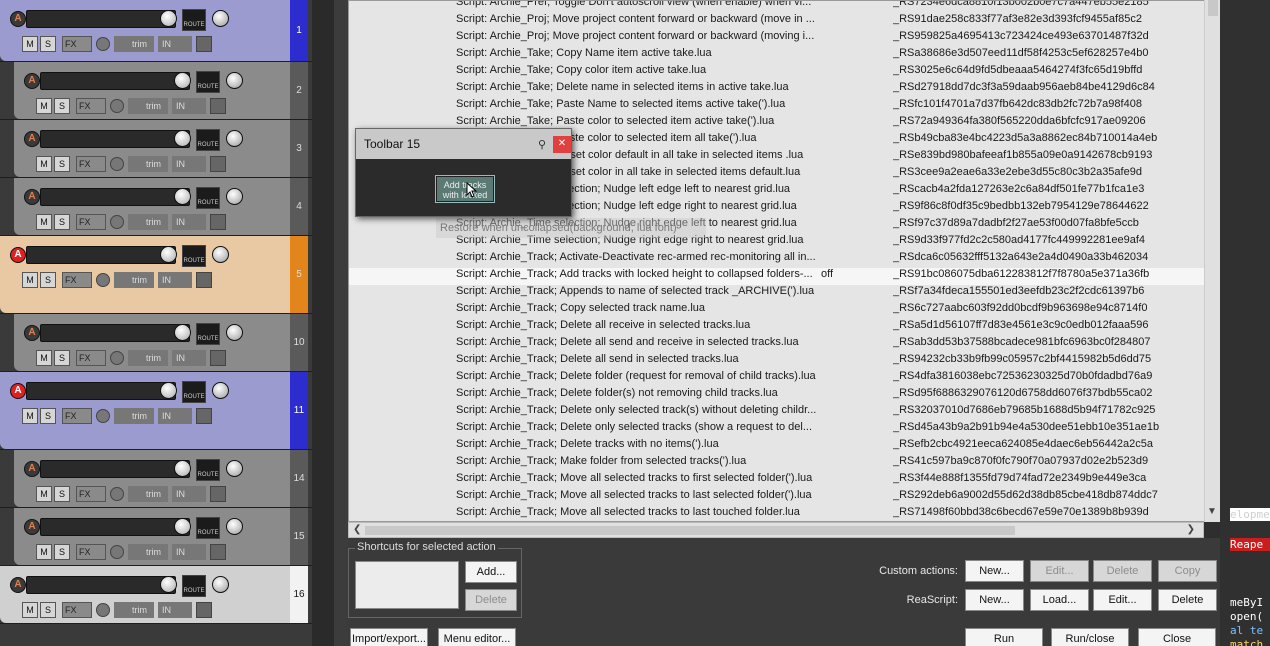  I want to click on track-15: A ROUTE M S FX trim IN 15, so click(156, 537).